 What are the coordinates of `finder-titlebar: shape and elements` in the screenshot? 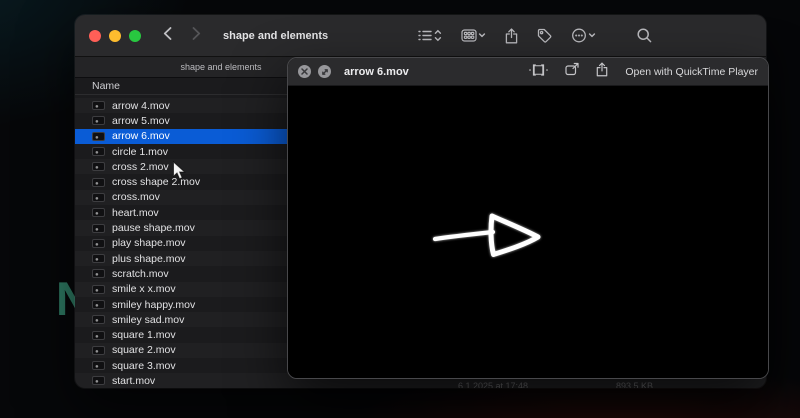 It's located at (420, 36).